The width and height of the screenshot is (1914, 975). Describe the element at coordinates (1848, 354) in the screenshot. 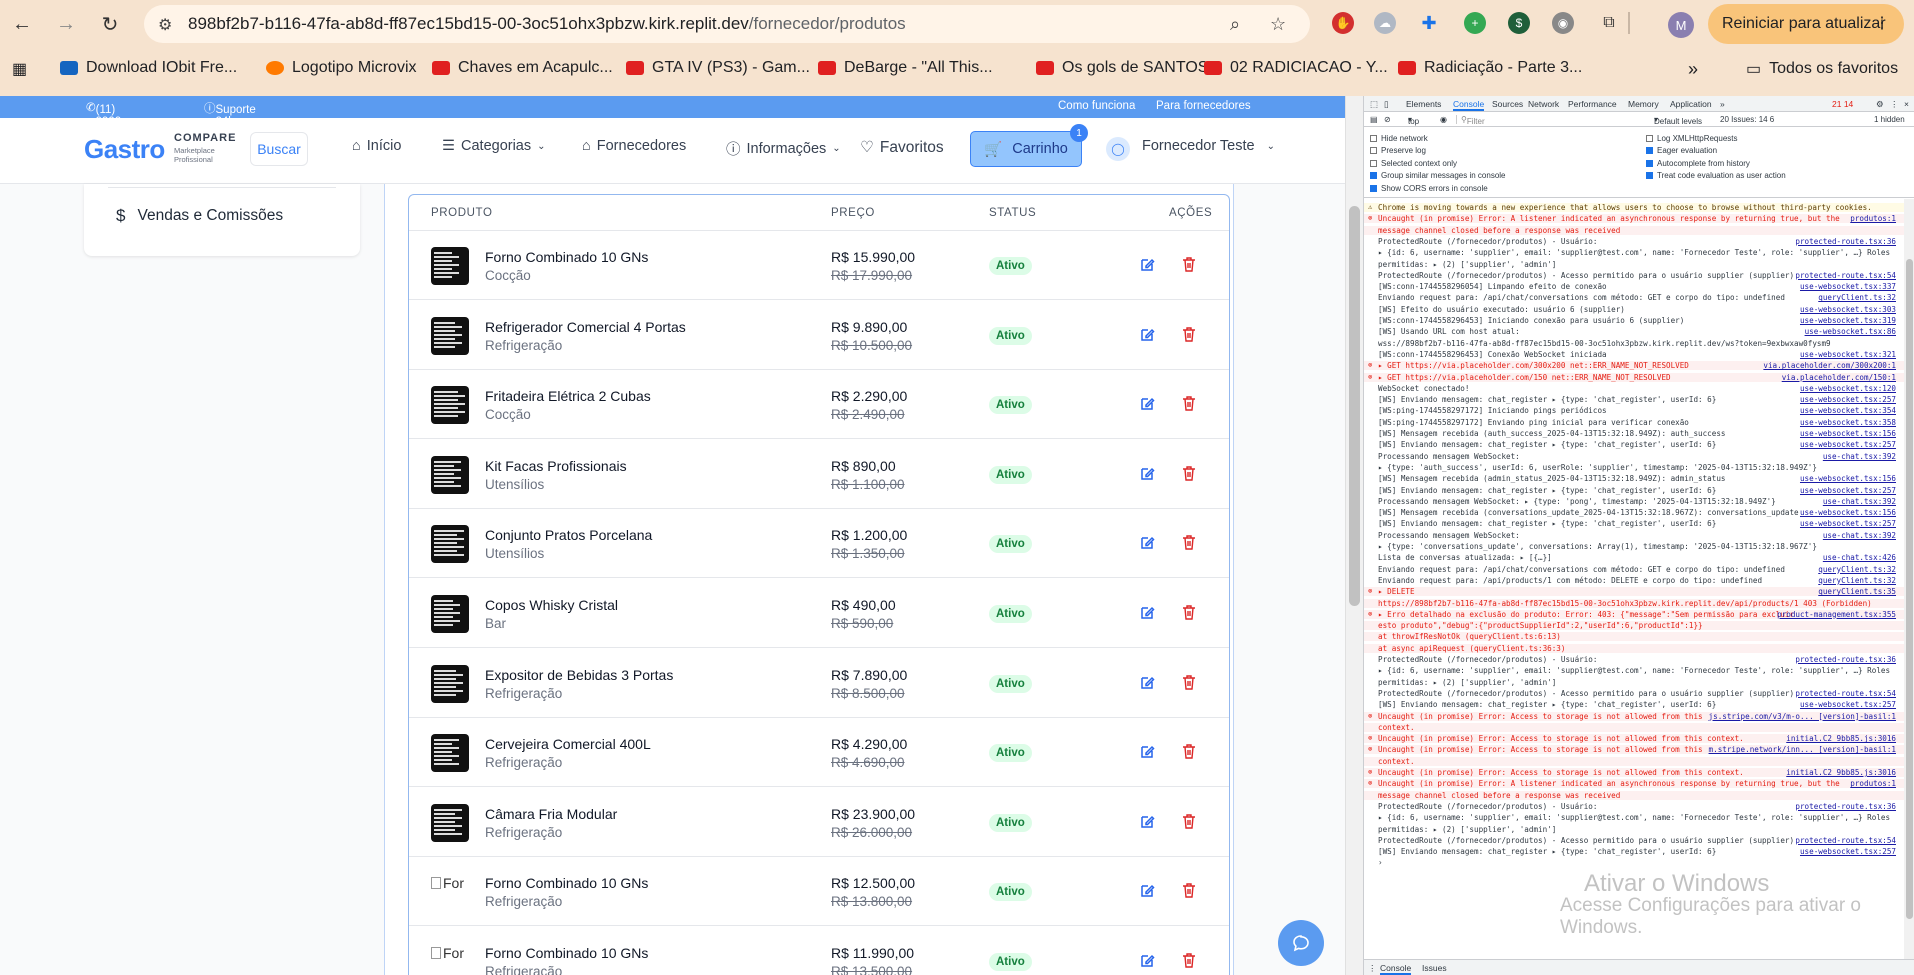

I see `console-source-link: use-websocket.tsx:321` at that location.